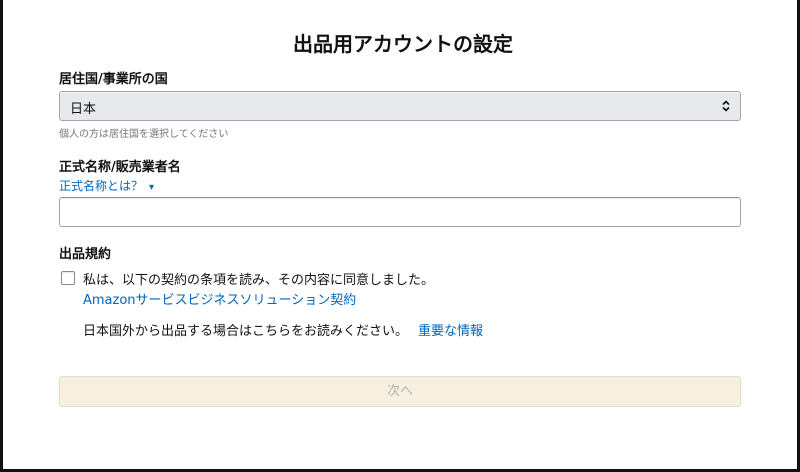 This screenshot has width=800, height=472. Describe the element at coordinates (68, 278) in the screenshot. I see `agree-checkbox` at that location.